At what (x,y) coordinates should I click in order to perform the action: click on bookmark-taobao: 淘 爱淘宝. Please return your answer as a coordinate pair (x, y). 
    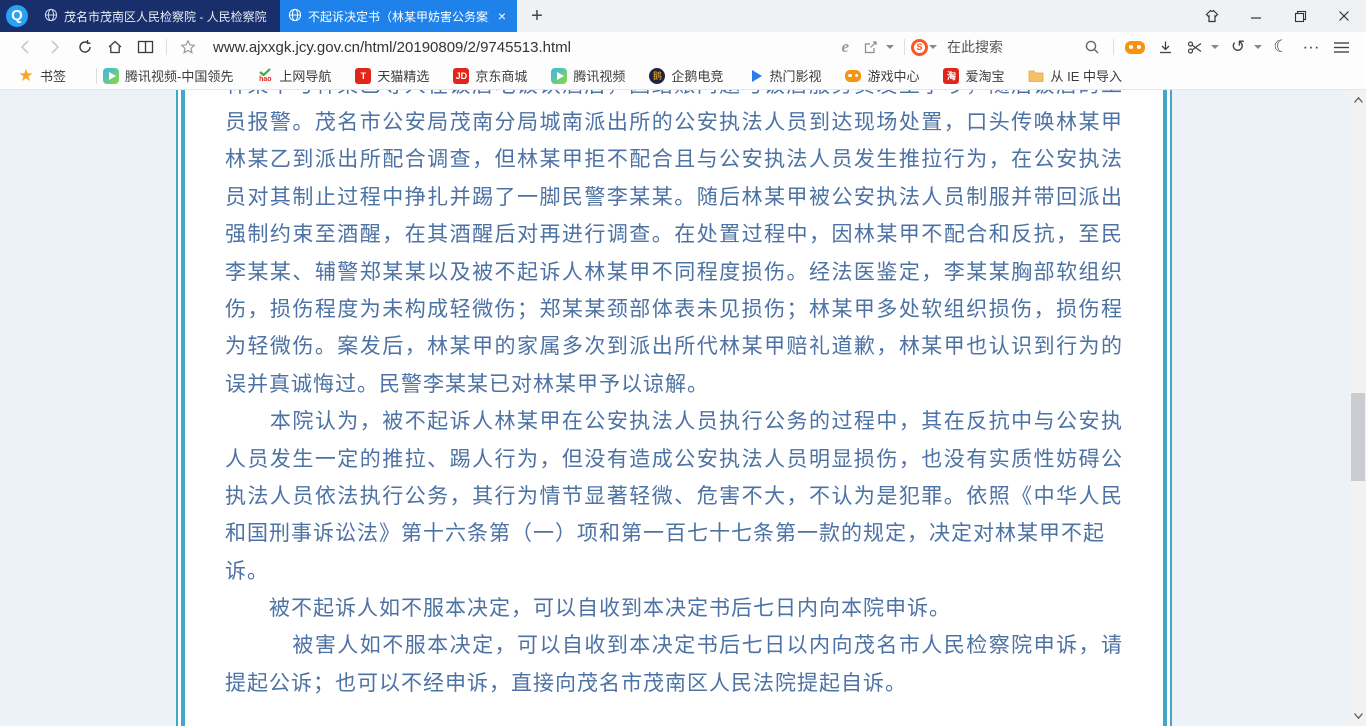
    Looking at the image, I should click on (973, 75).